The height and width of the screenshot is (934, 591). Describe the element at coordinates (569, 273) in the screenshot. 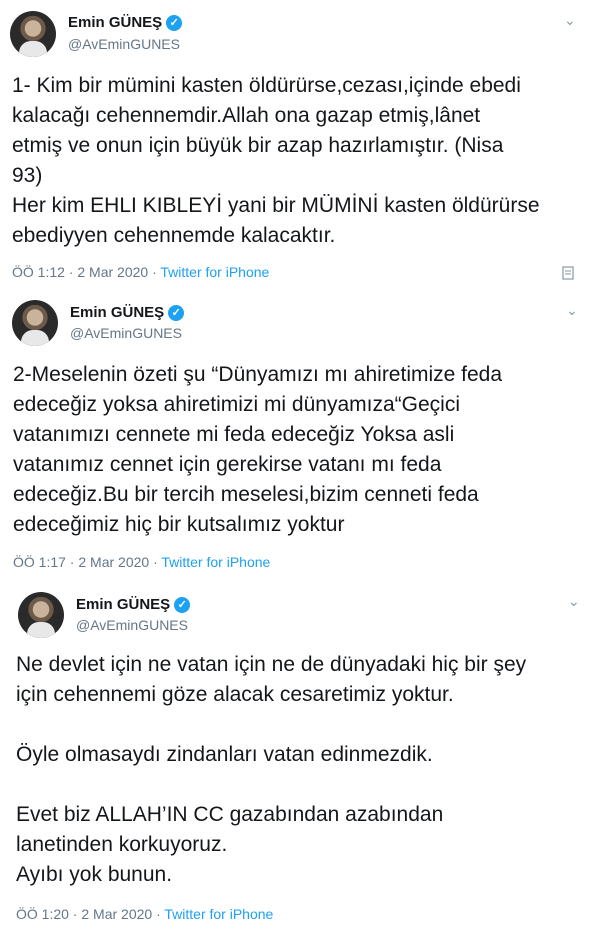

I see `analytics-icon` at that location.